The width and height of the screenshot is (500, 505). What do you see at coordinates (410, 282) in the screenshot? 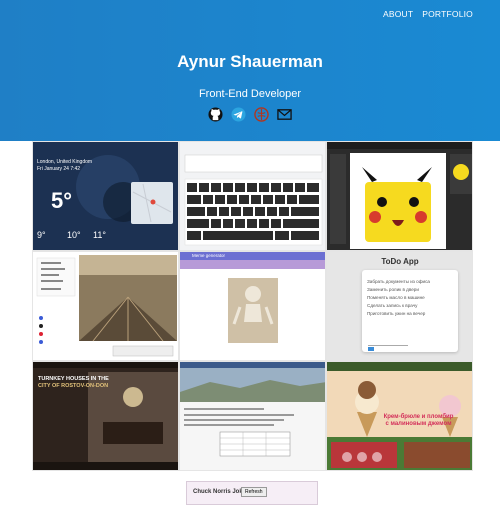
I see `todo-item: Забрать документы из офиса` at bounding box center [410, 282].